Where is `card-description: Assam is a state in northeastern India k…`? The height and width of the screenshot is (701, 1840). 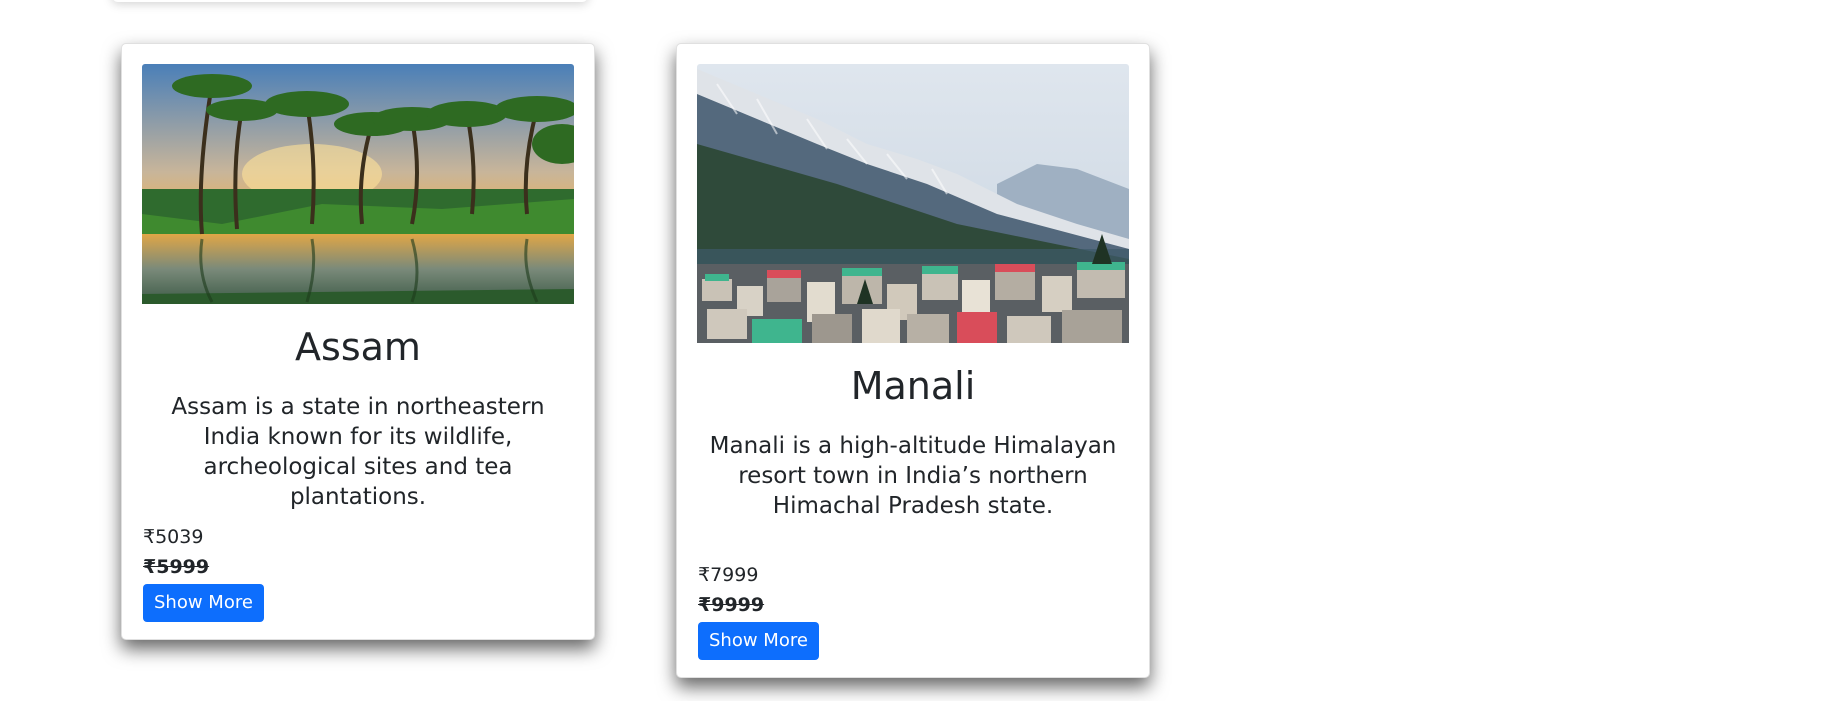 card-description: Assam is a state in northeastern India k… is located at coordinates (358, 452).